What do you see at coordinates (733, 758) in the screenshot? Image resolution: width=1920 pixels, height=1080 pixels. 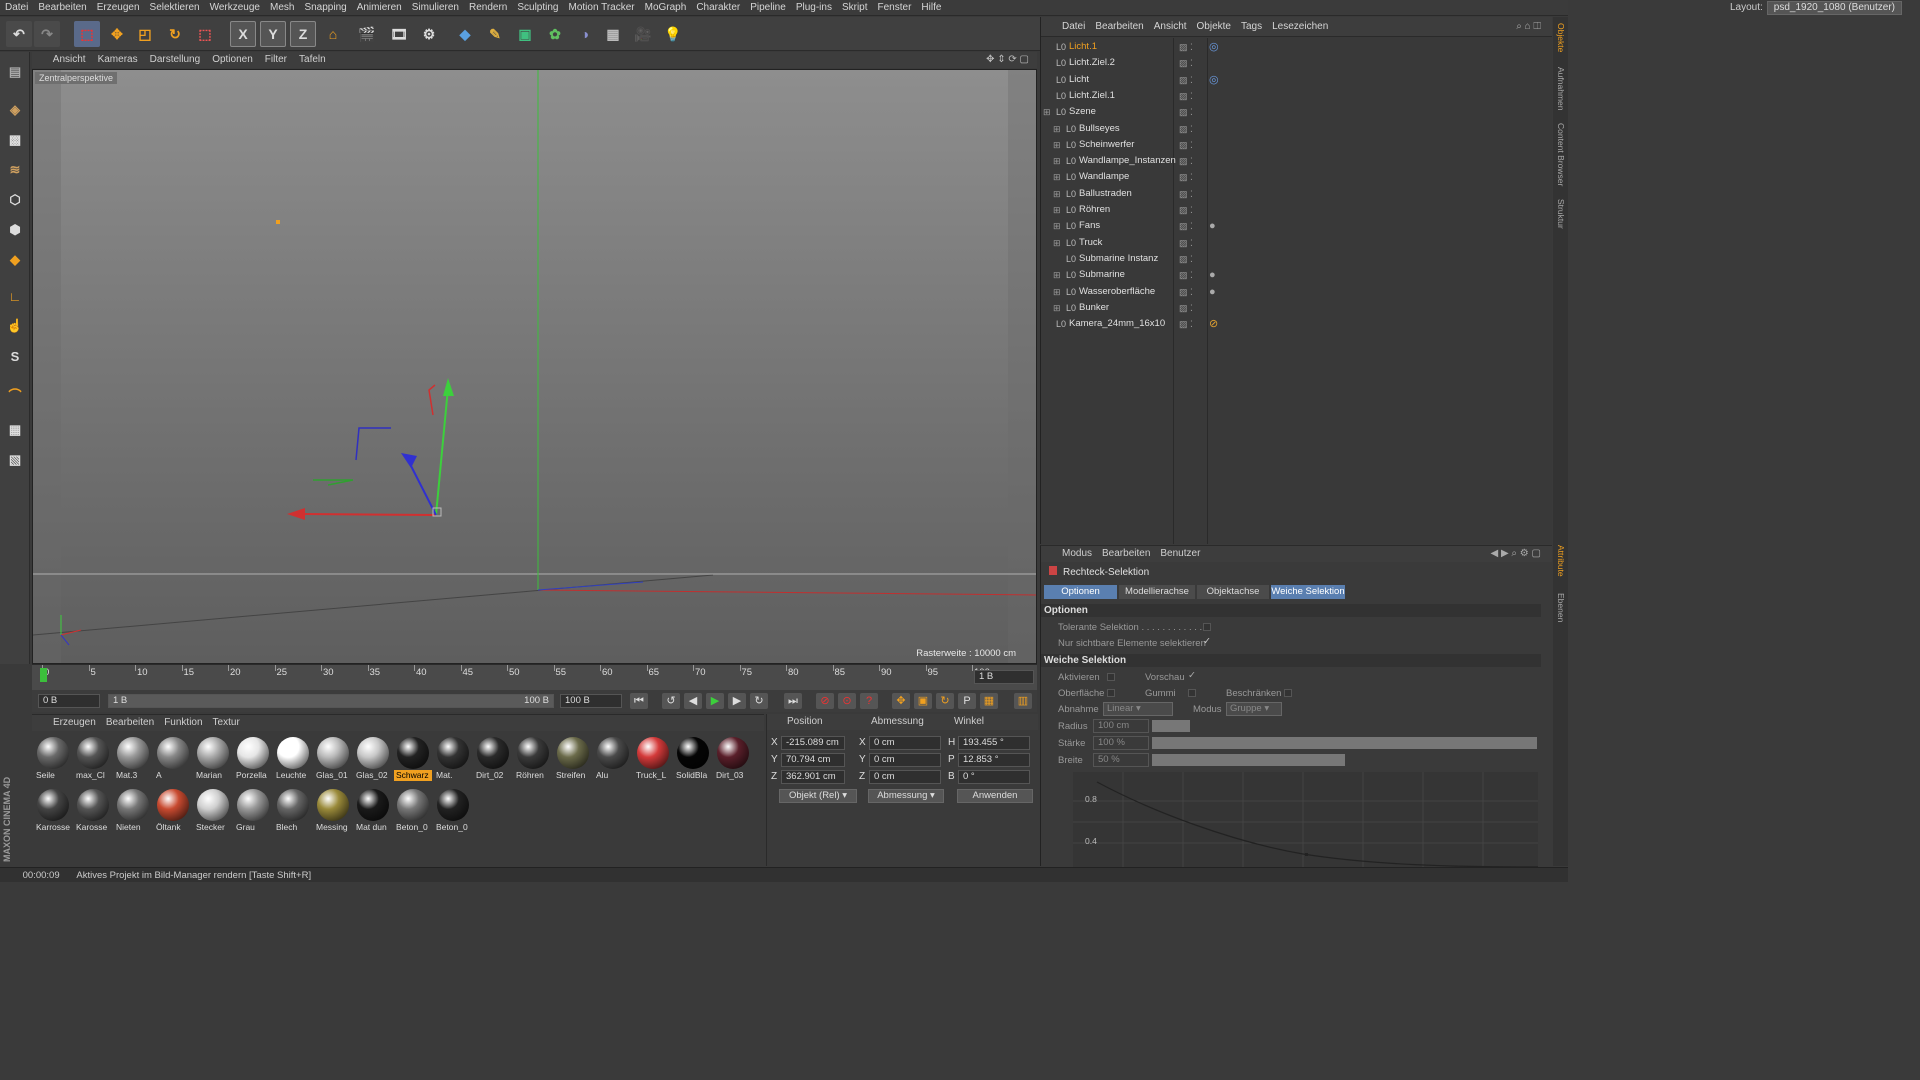 I see `material-swatch: Dirt_03` at bounding box center [733, 758].